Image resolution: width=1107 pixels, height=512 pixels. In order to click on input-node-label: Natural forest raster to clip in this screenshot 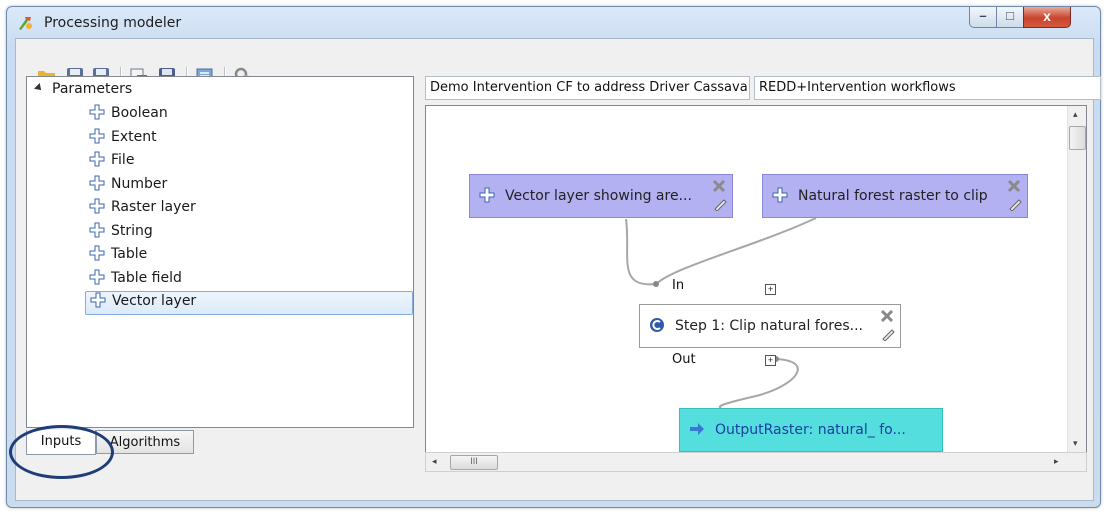, I will do `click(893, 196)`.